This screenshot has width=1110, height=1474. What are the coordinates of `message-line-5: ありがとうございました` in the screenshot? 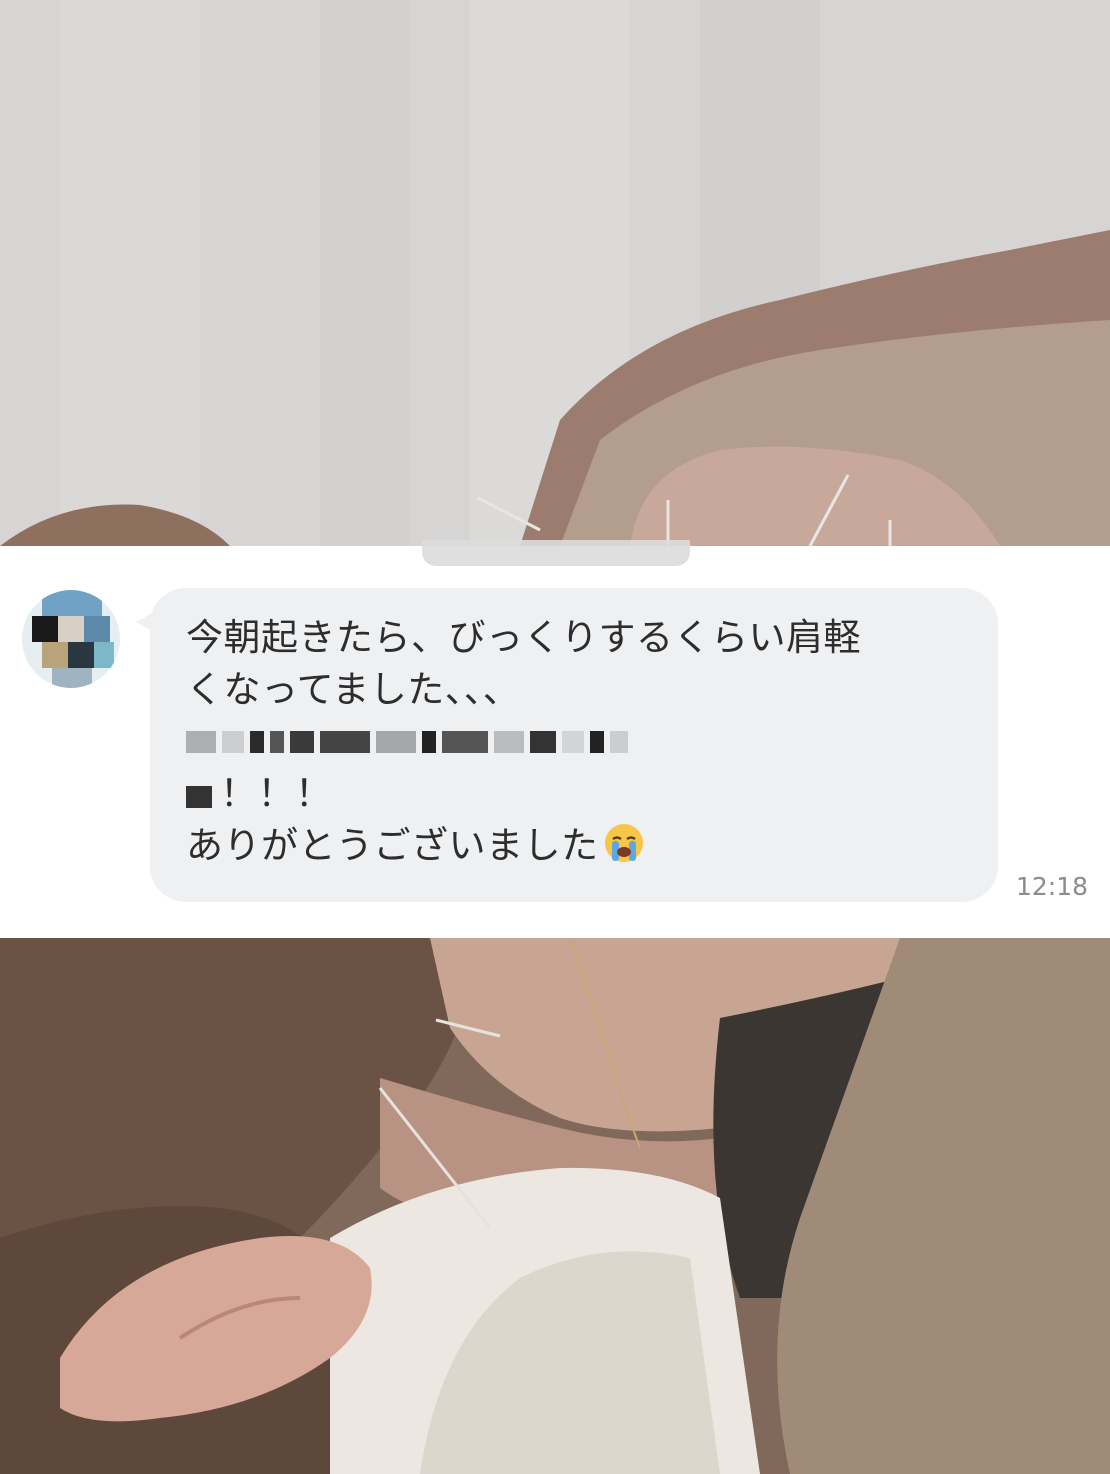 It's located at (574, 846).